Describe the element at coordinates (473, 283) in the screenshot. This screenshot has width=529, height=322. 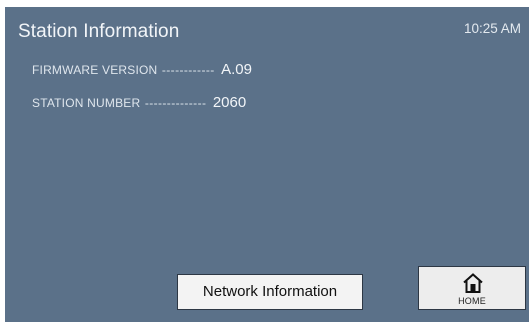
I see `home-icon` at that location.